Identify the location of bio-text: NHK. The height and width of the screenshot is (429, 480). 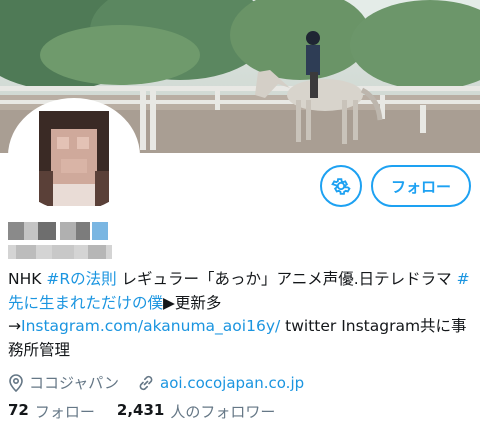
(27, 279).